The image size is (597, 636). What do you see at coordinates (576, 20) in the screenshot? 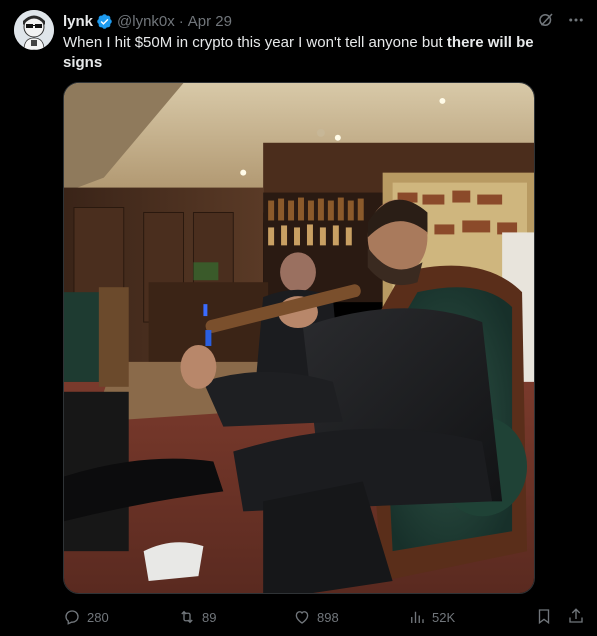
I see `more-icon` at bounding box center [576, 20].